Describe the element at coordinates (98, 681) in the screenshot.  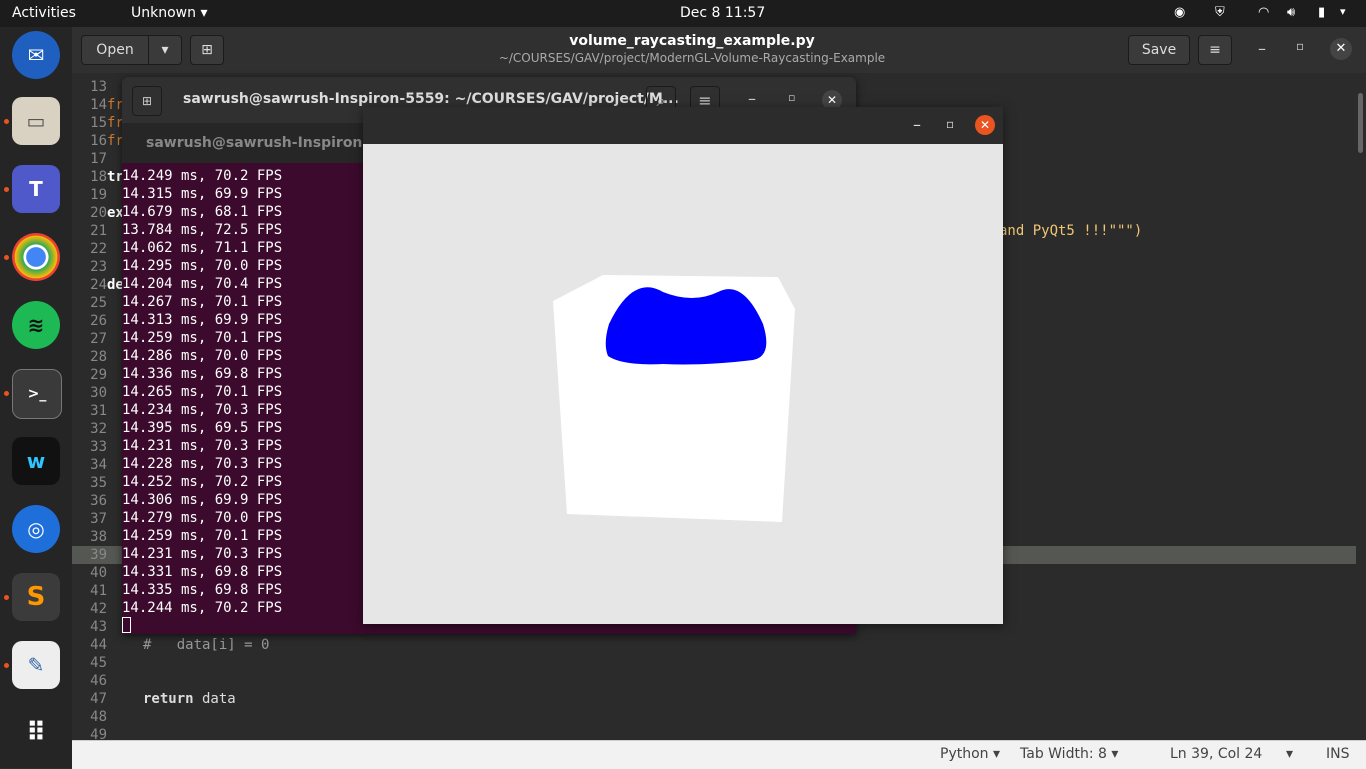
I see `line-number: 46` at that location.